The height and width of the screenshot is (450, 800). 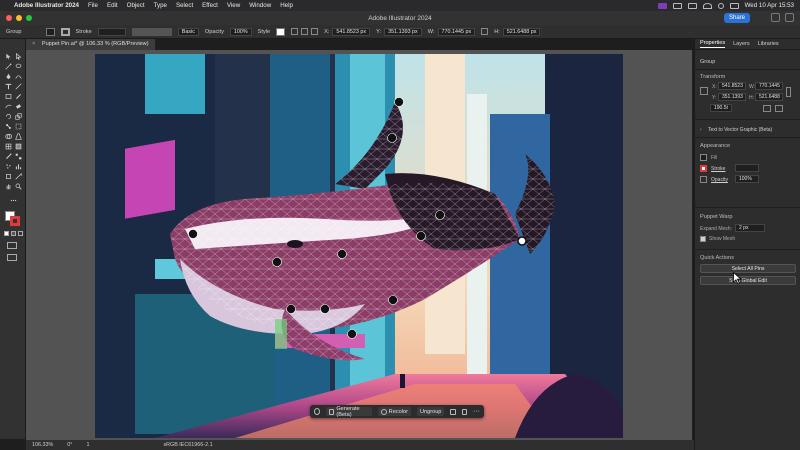 I want to click on transform-y-field: 351.1393, so click(x=732, y=97).